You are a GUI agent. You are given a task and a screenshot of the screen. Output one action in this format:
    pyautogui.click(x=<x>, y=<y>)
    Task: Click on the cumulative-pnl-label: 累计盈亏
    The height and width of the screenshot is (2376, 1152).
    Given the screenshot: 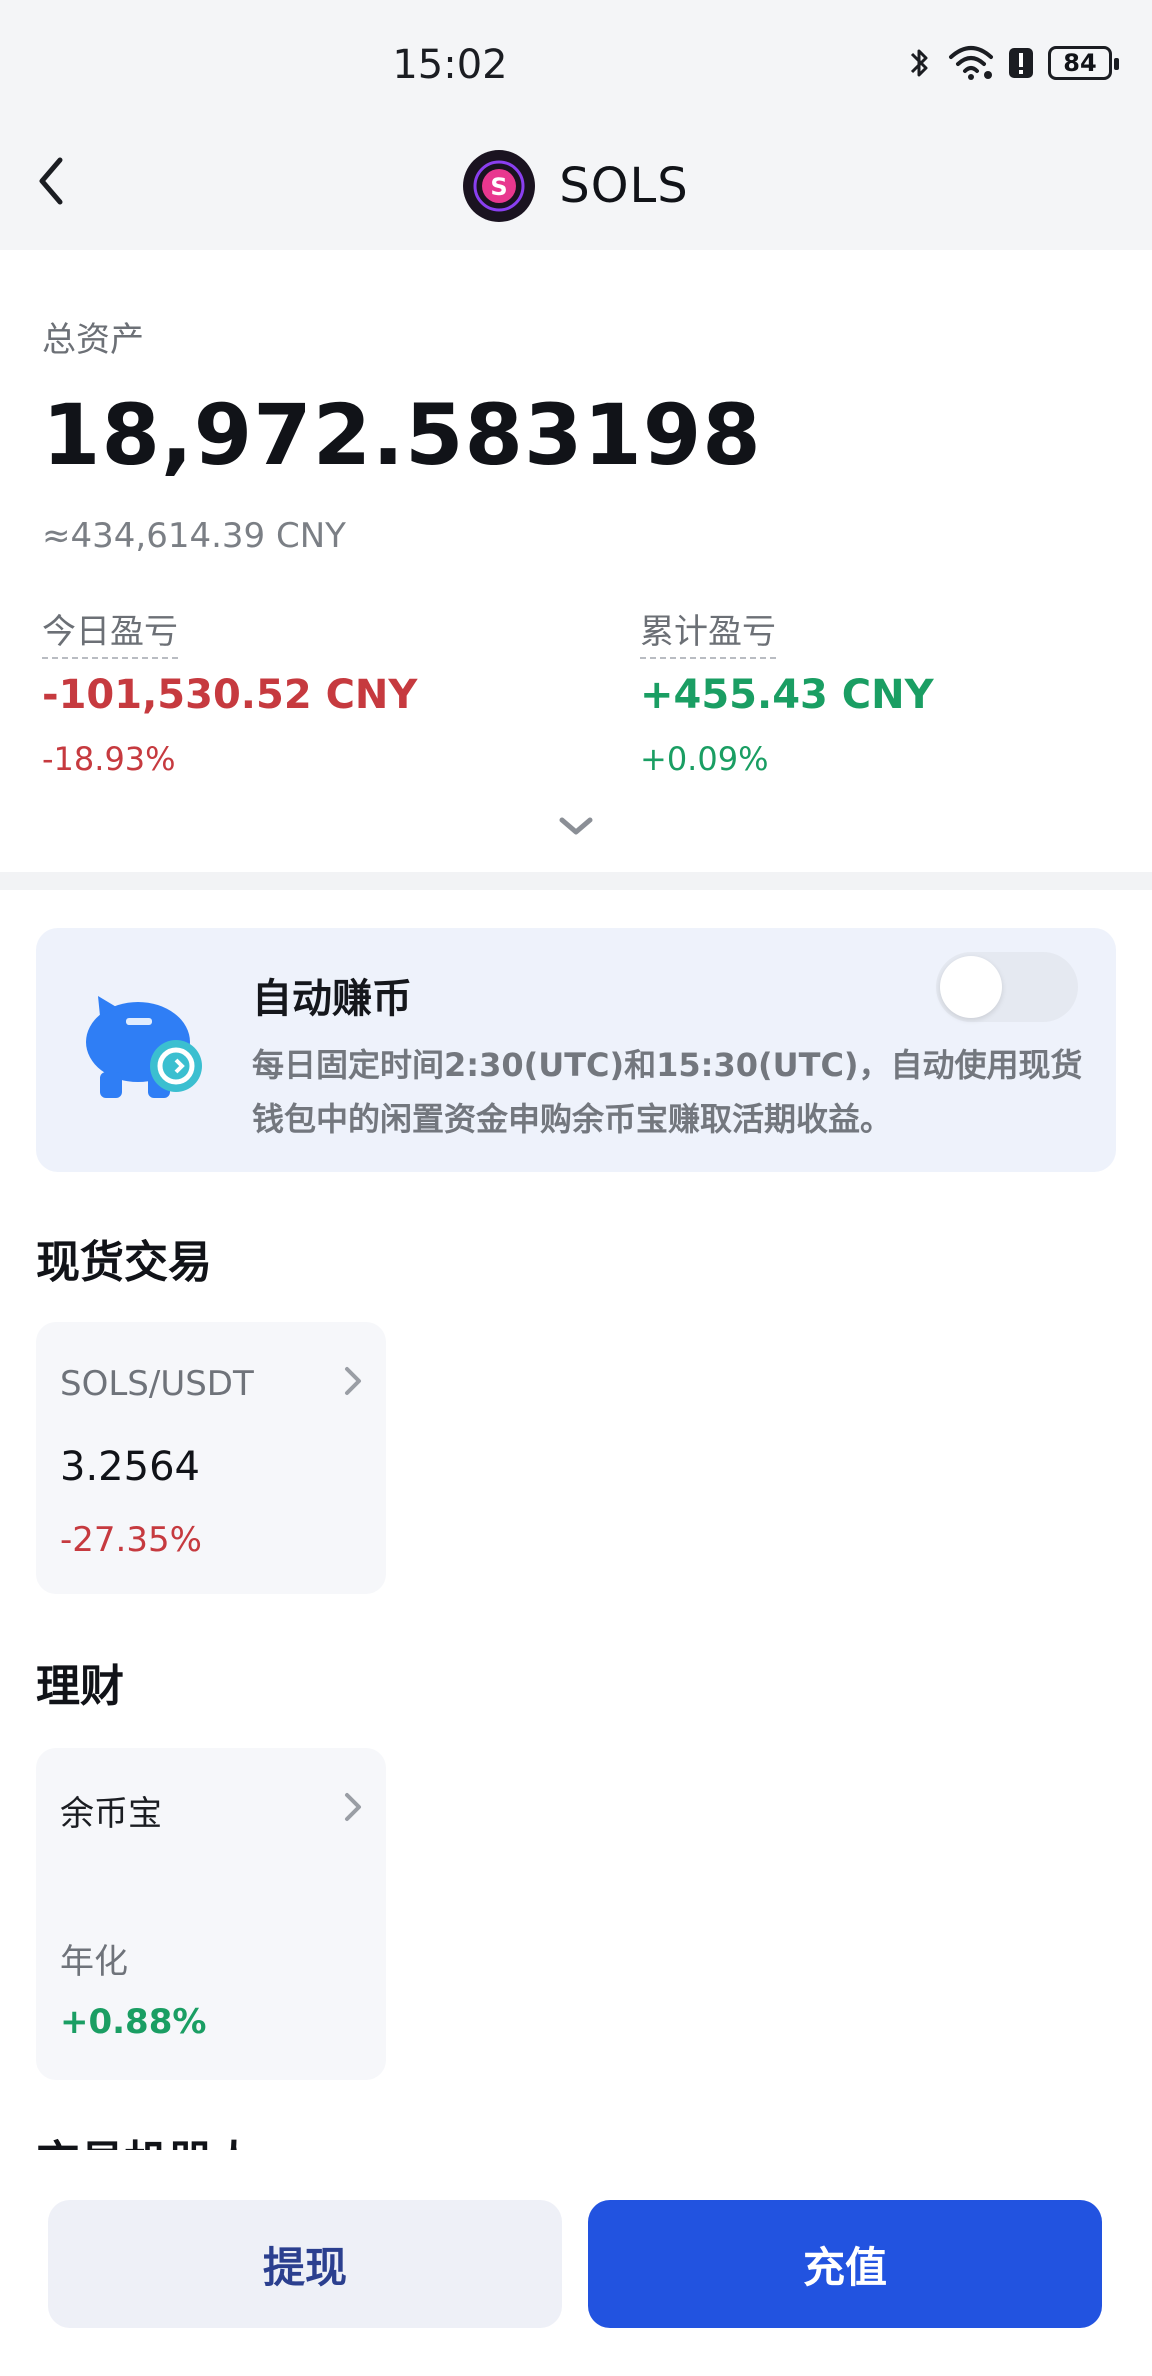 What is the action you would take?
    pyautogui.click(x=708, y=631)
    